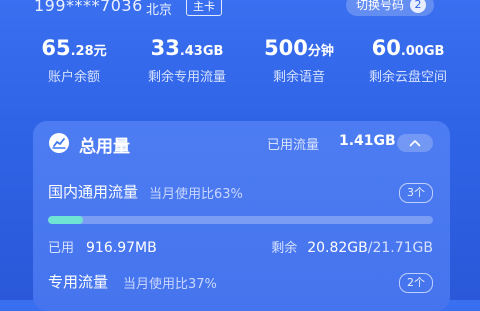  Describe the element at coordinates (88, 7) in the screenshot. I see `phone-number: 199****7036` at that location.